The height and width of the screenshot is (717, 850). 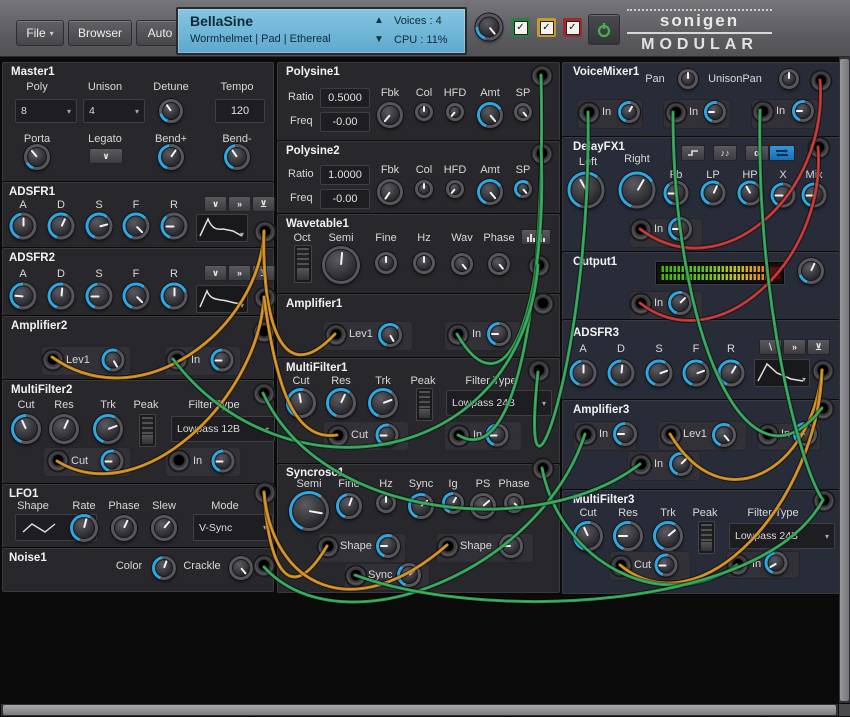 I want to click on delay-pingpong-button, so click(x=782, y=153).